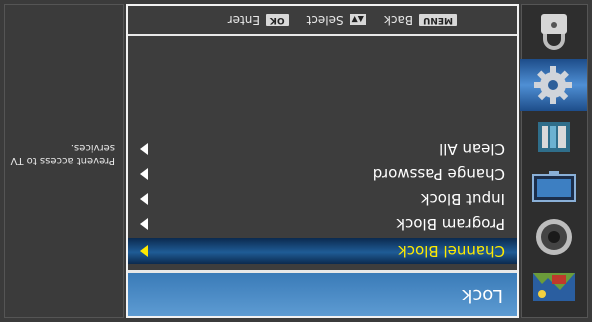  Describe the element at coordinates (322, 174) in the screenshot. I see `menu-item-change-password: Change Password` at that location.